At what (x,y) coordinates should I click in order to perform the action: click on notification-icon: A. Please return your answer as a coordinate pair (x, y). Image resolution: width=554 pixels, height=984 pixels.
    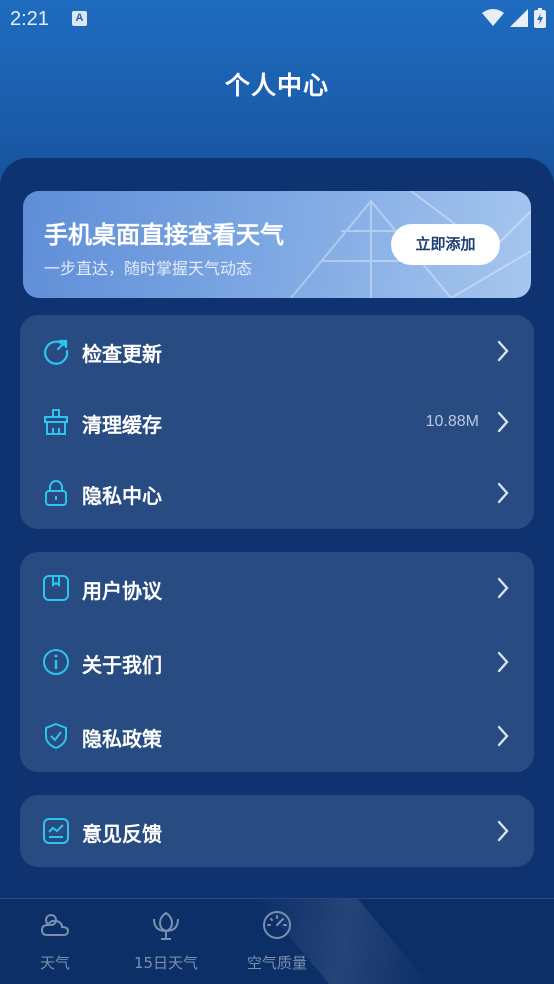
    Looking at the image, I should click on (79, 18).